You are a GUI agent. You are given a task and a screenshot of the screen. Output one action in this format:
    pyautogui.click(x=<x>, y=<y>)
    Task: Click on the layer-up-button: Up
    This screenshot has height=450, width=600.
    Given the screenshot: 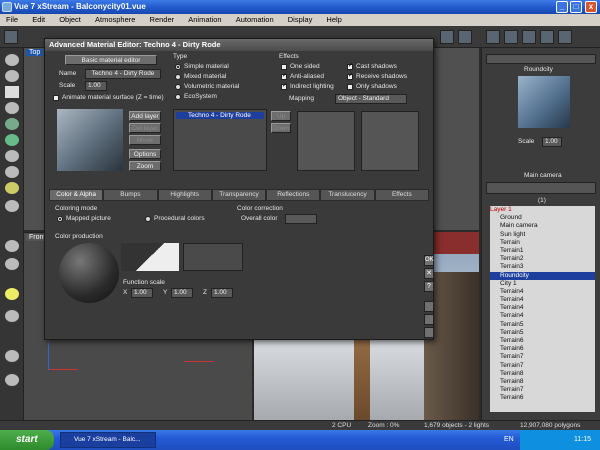 What is the action you would take?
    pyautogui.click(x=281, y=116)
    